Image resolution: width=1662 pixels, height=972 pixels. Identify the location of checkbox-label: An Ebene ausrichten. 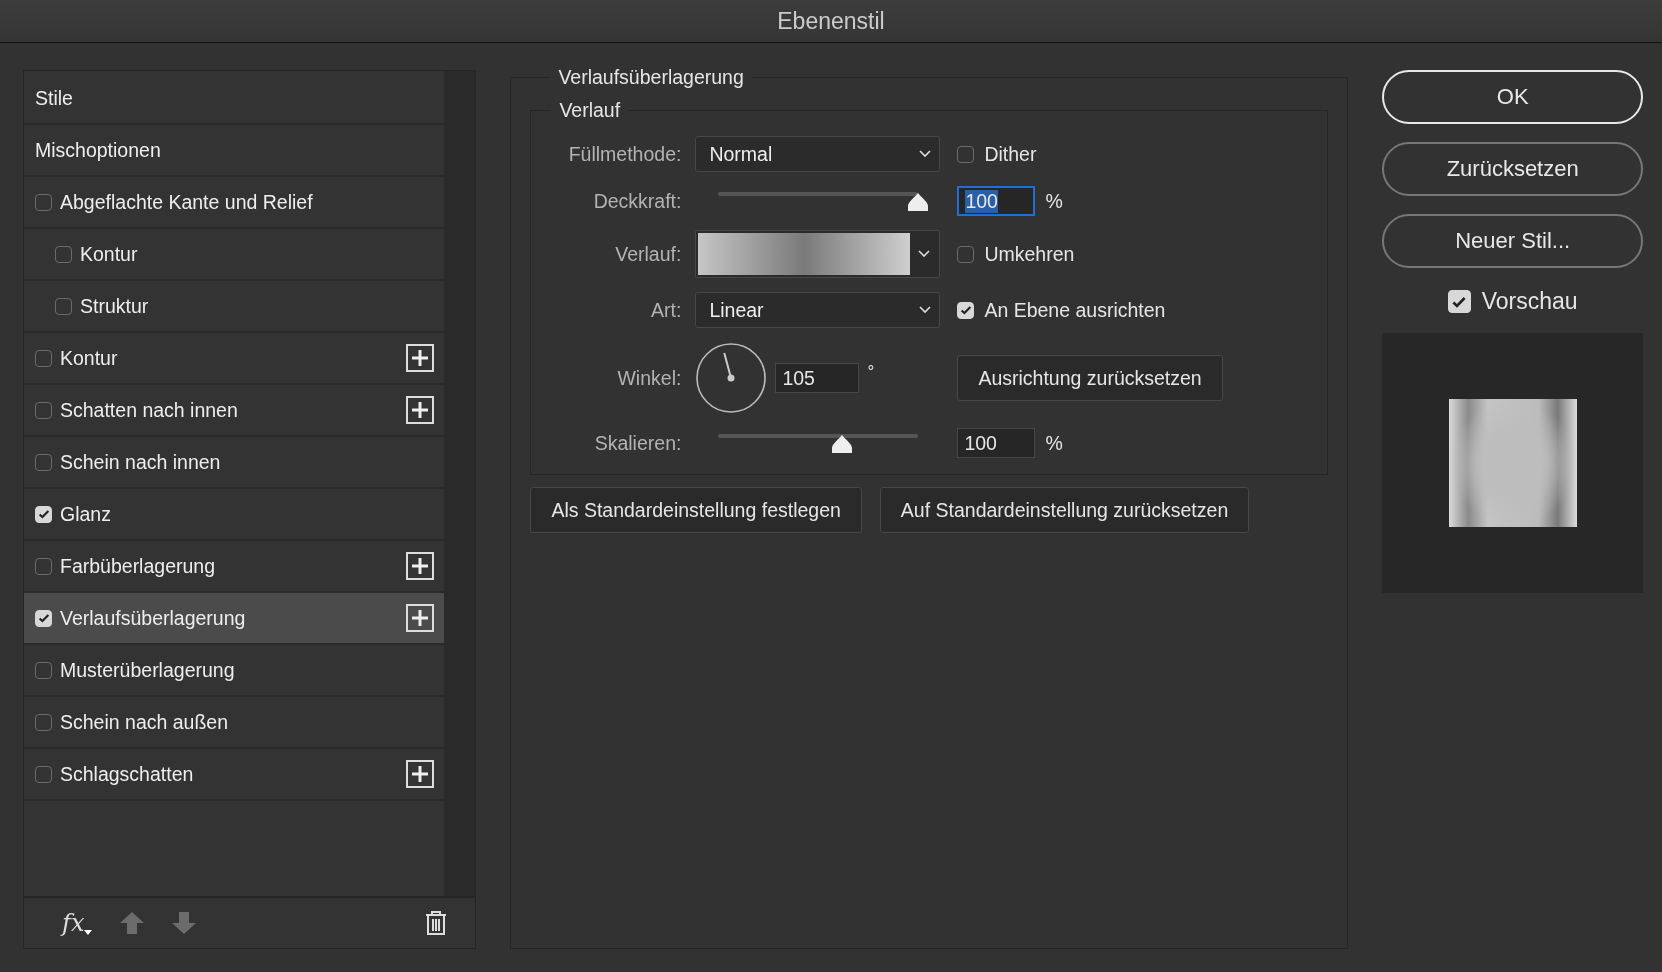
(1075, 310).